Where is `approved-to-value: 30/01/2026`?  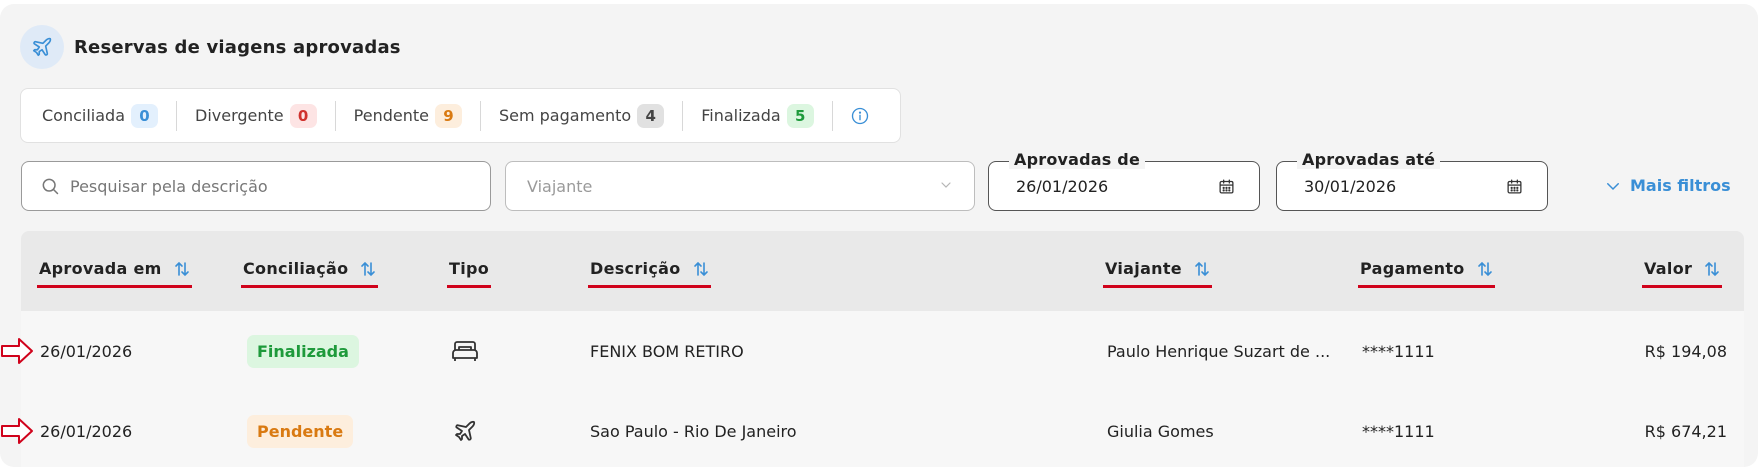 approved-to-value: 30/01/2026 is located at coordinates (1350, 186).